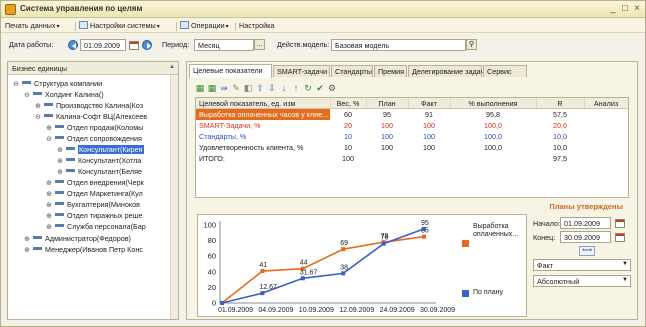 This screenshot has height=327, width=646. Describe the element at coordinates (172, 67) in the screenshot. I see `sort-icon: ▲` at that location.